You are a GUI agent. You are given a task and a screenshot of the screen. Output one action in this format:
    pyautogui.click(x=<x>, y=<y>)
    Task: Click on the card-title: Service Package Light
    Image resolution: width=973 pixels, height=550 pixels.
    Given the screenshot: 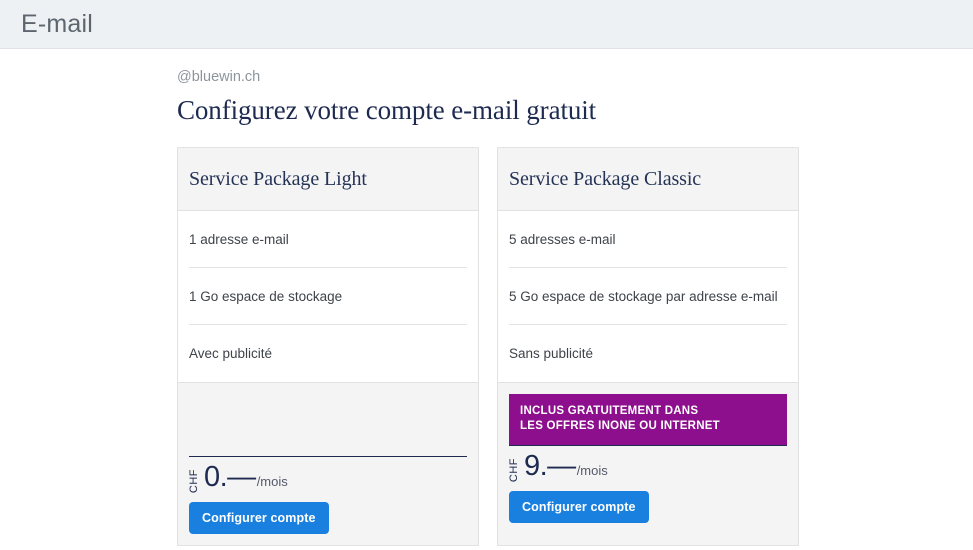 What is the action you would take?
    pyautogui.click(x=278, y=178)
    